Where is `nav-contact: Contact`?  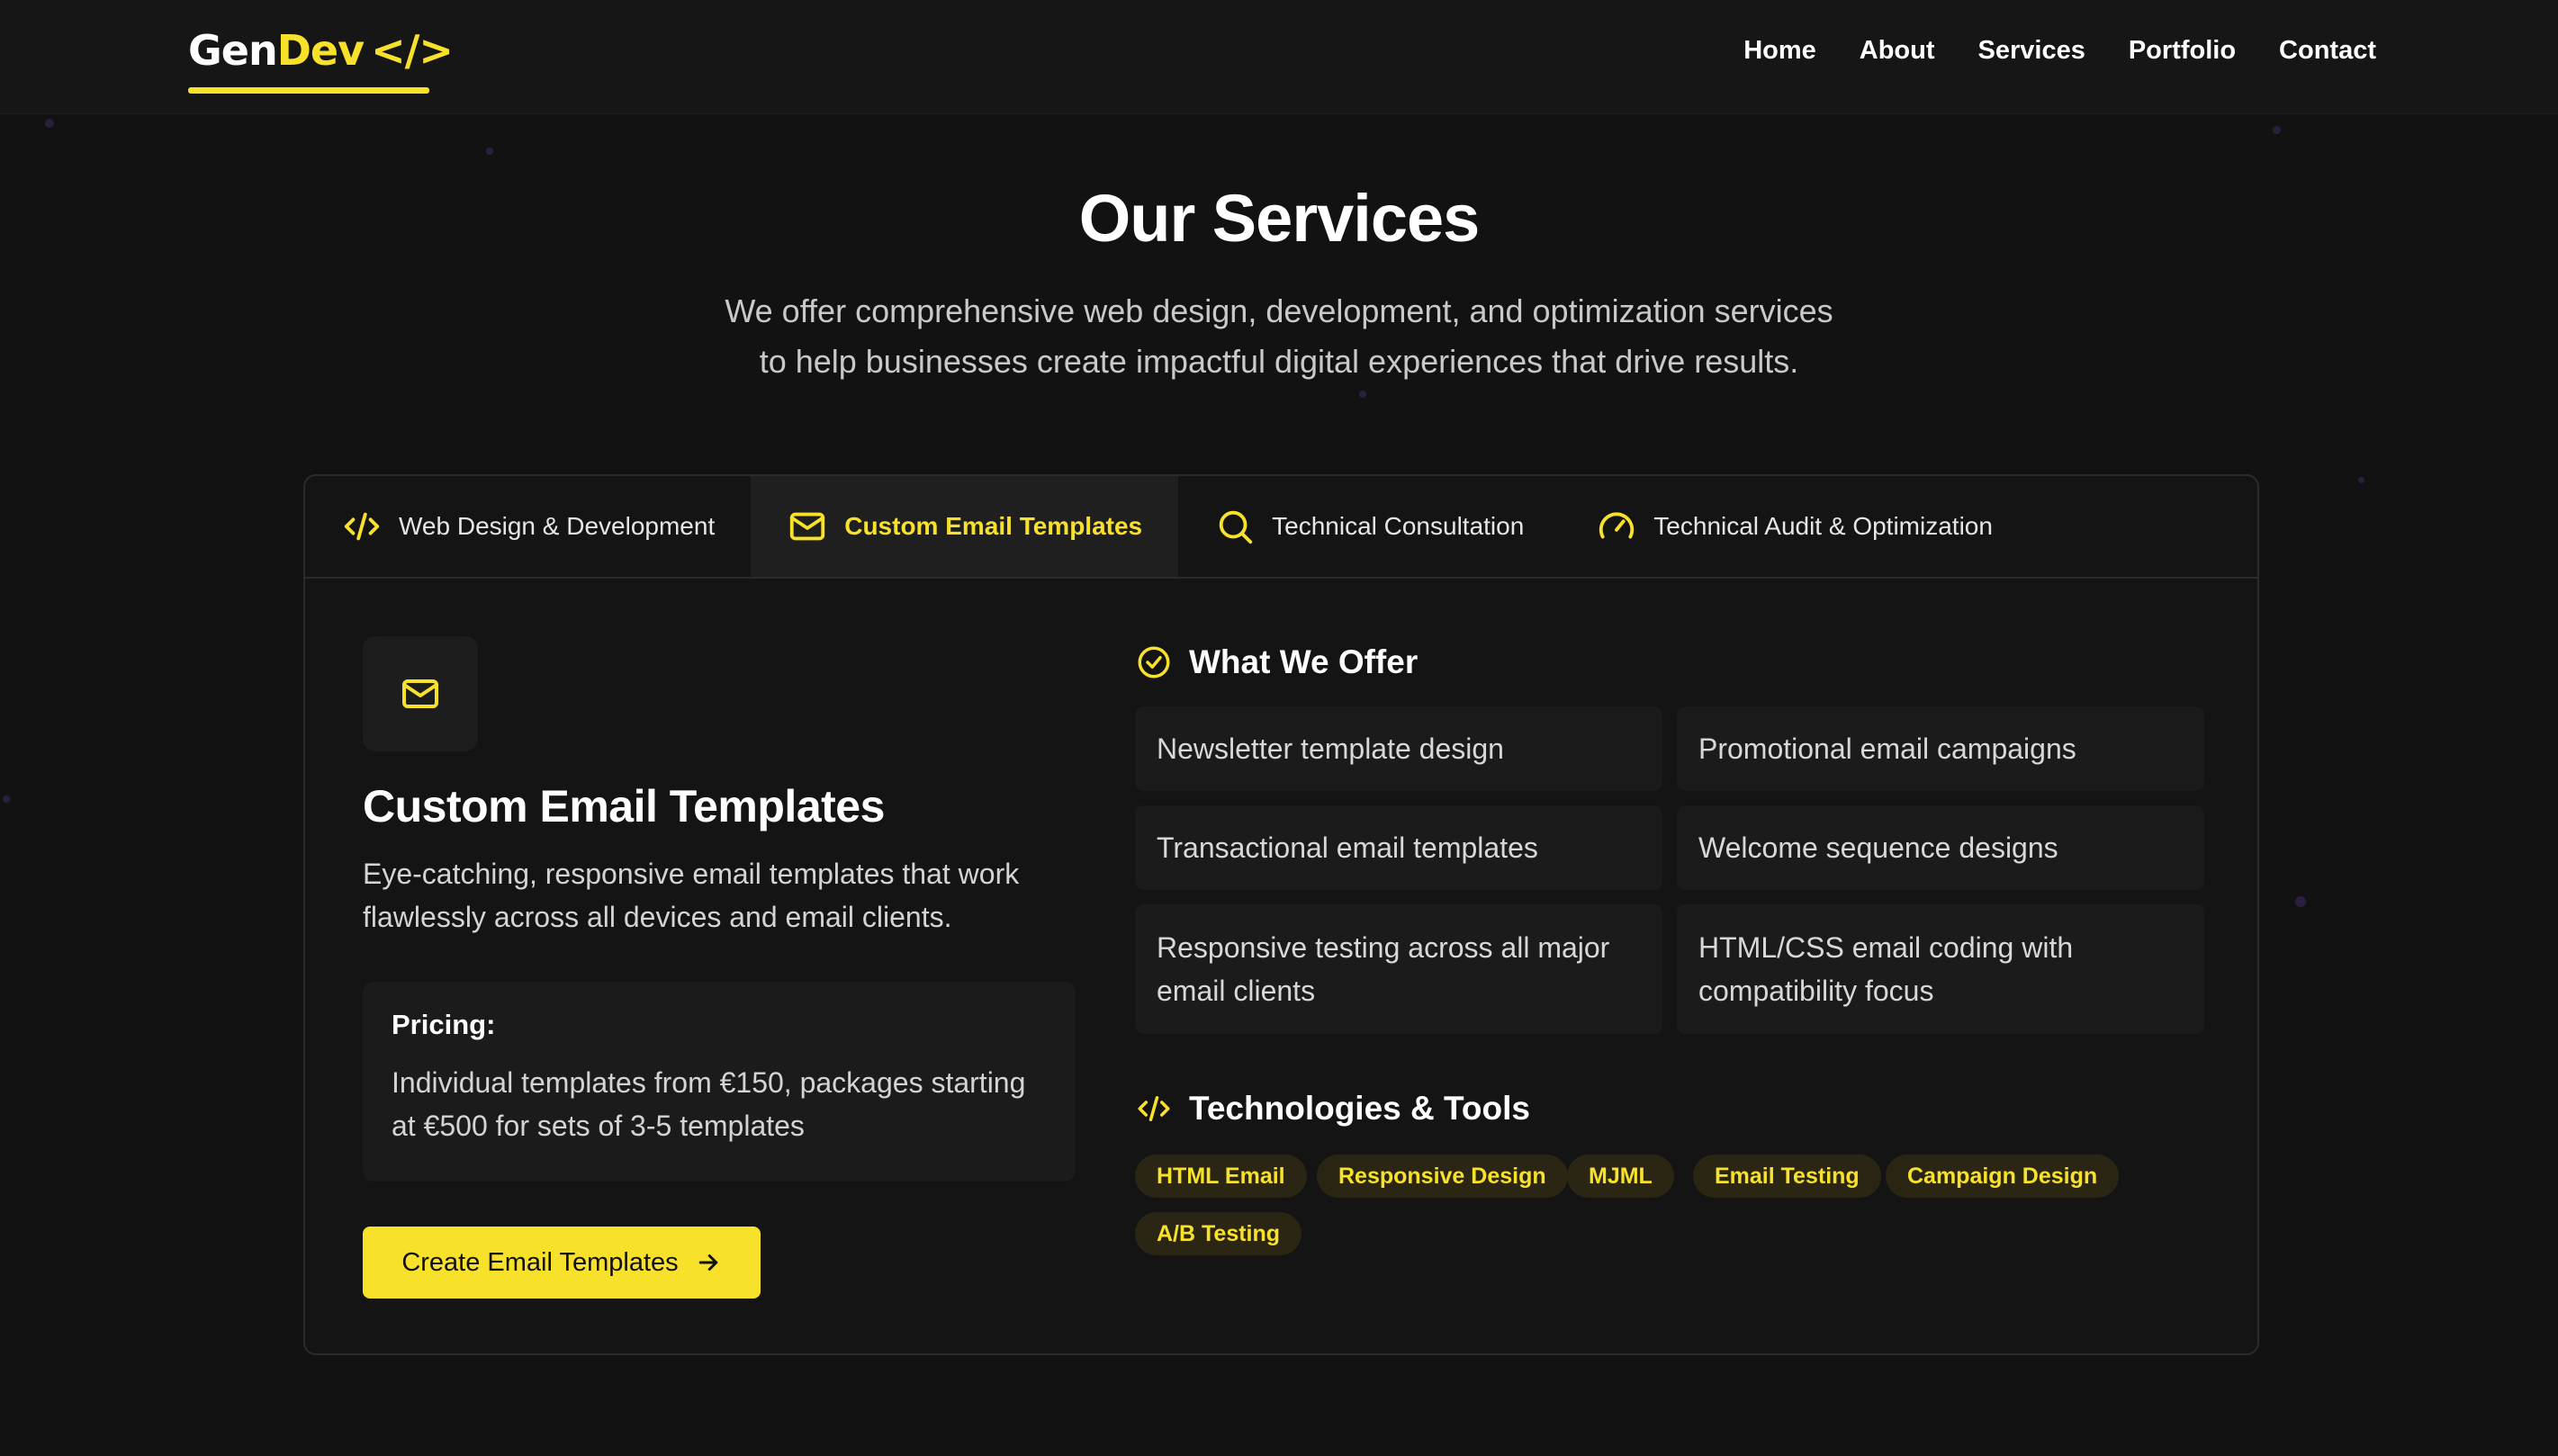 nav-contact: Contact is located at coordinates (2327, 51).